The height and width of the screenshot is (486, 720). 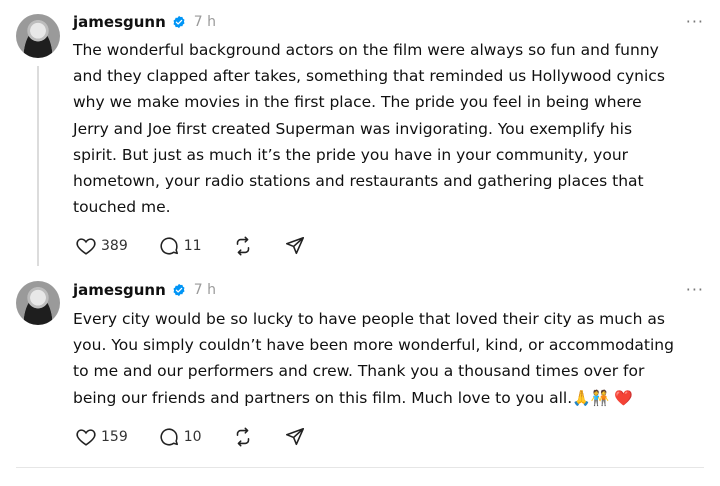 What do you see at coordinates (192, 437) in the screenshot?
I see `reply-count: 10` at bounding box center [192, 437].